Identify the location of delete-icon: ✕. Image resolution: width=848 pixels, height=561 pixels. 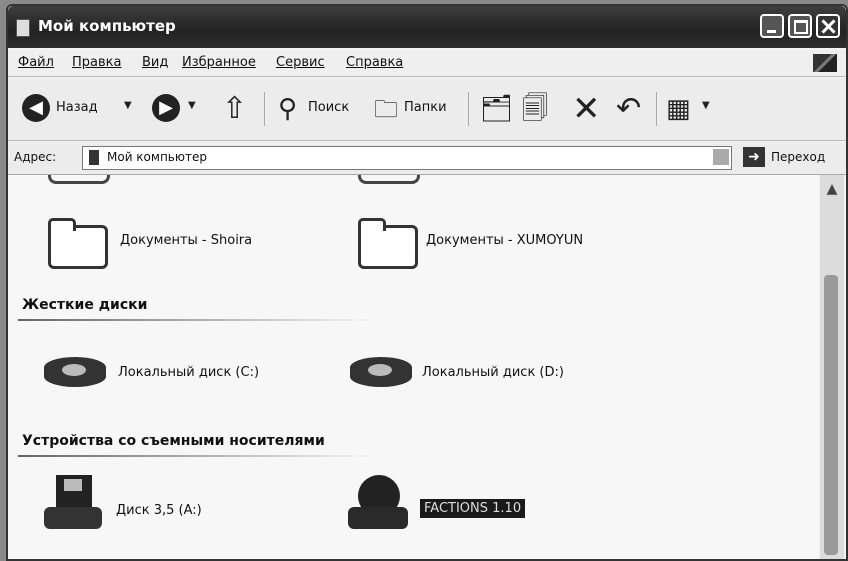
(586, 109).